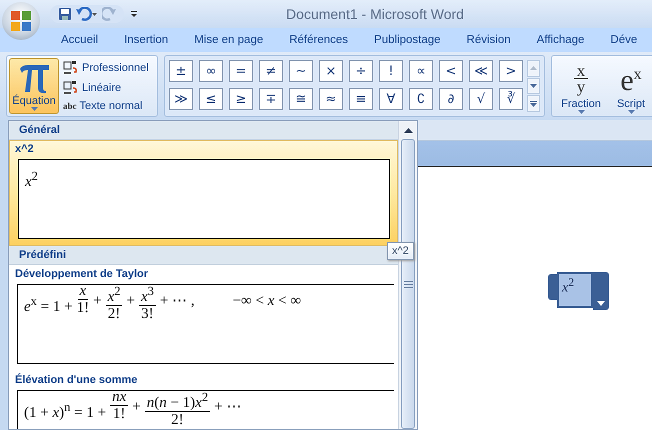  Describe the element at coordinates (114, 294) in the screenshot. I see `fraction-numerator: x$^{2}$` at that location.